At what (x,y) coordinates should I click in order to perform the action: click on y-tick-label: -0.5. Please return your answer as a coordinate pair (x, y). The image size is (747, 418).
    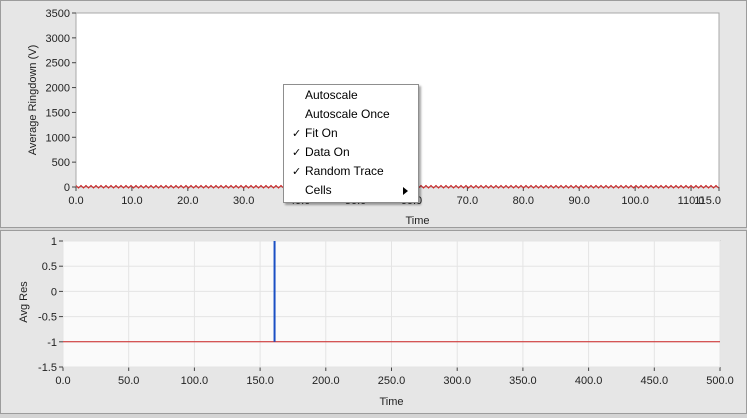
    Looking at the image, I should click on (47, 318).